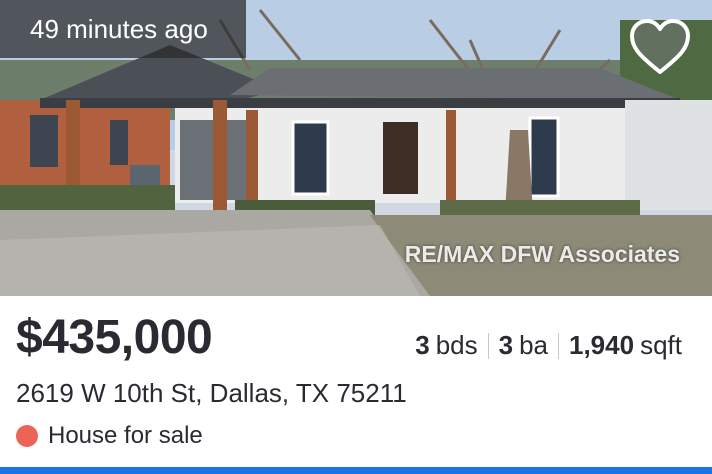 Image resolution: width=712 pixels, height=474 pixels. Describe the element at coordinates (211, 393) in the screenshot. I see `listing-address: 2619 W 10th St, Dallas, TX 75211` at that location.